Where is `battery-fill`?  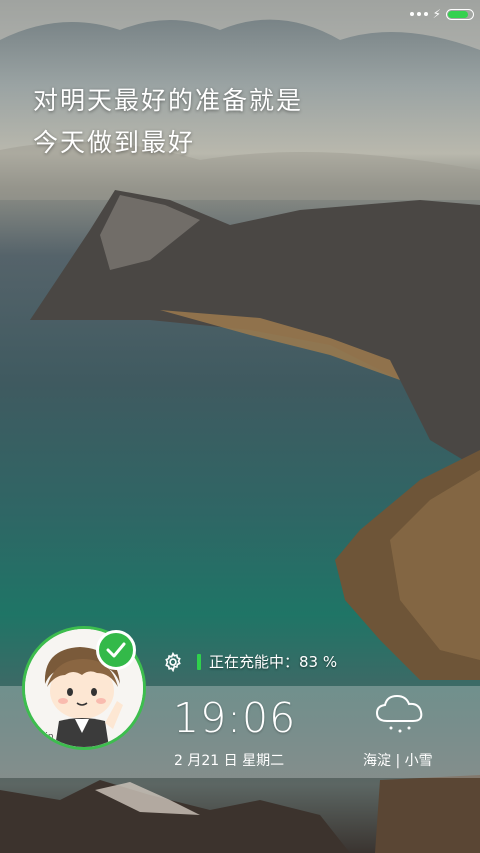
battery-fill is located at coordinates (458, 14).